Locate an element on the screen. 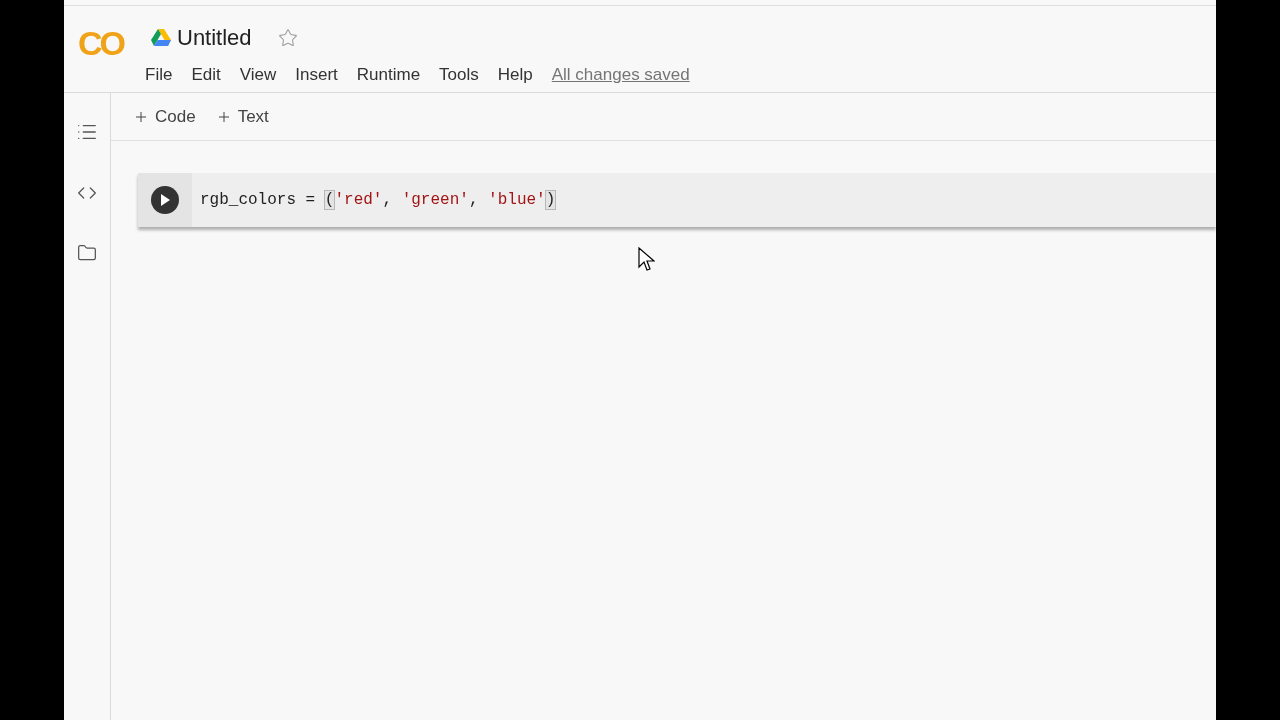 The image size is (1280, 720). code-line: rgb_colors = ('red', 'green', 'blue') is located at coordinates (378, 200).